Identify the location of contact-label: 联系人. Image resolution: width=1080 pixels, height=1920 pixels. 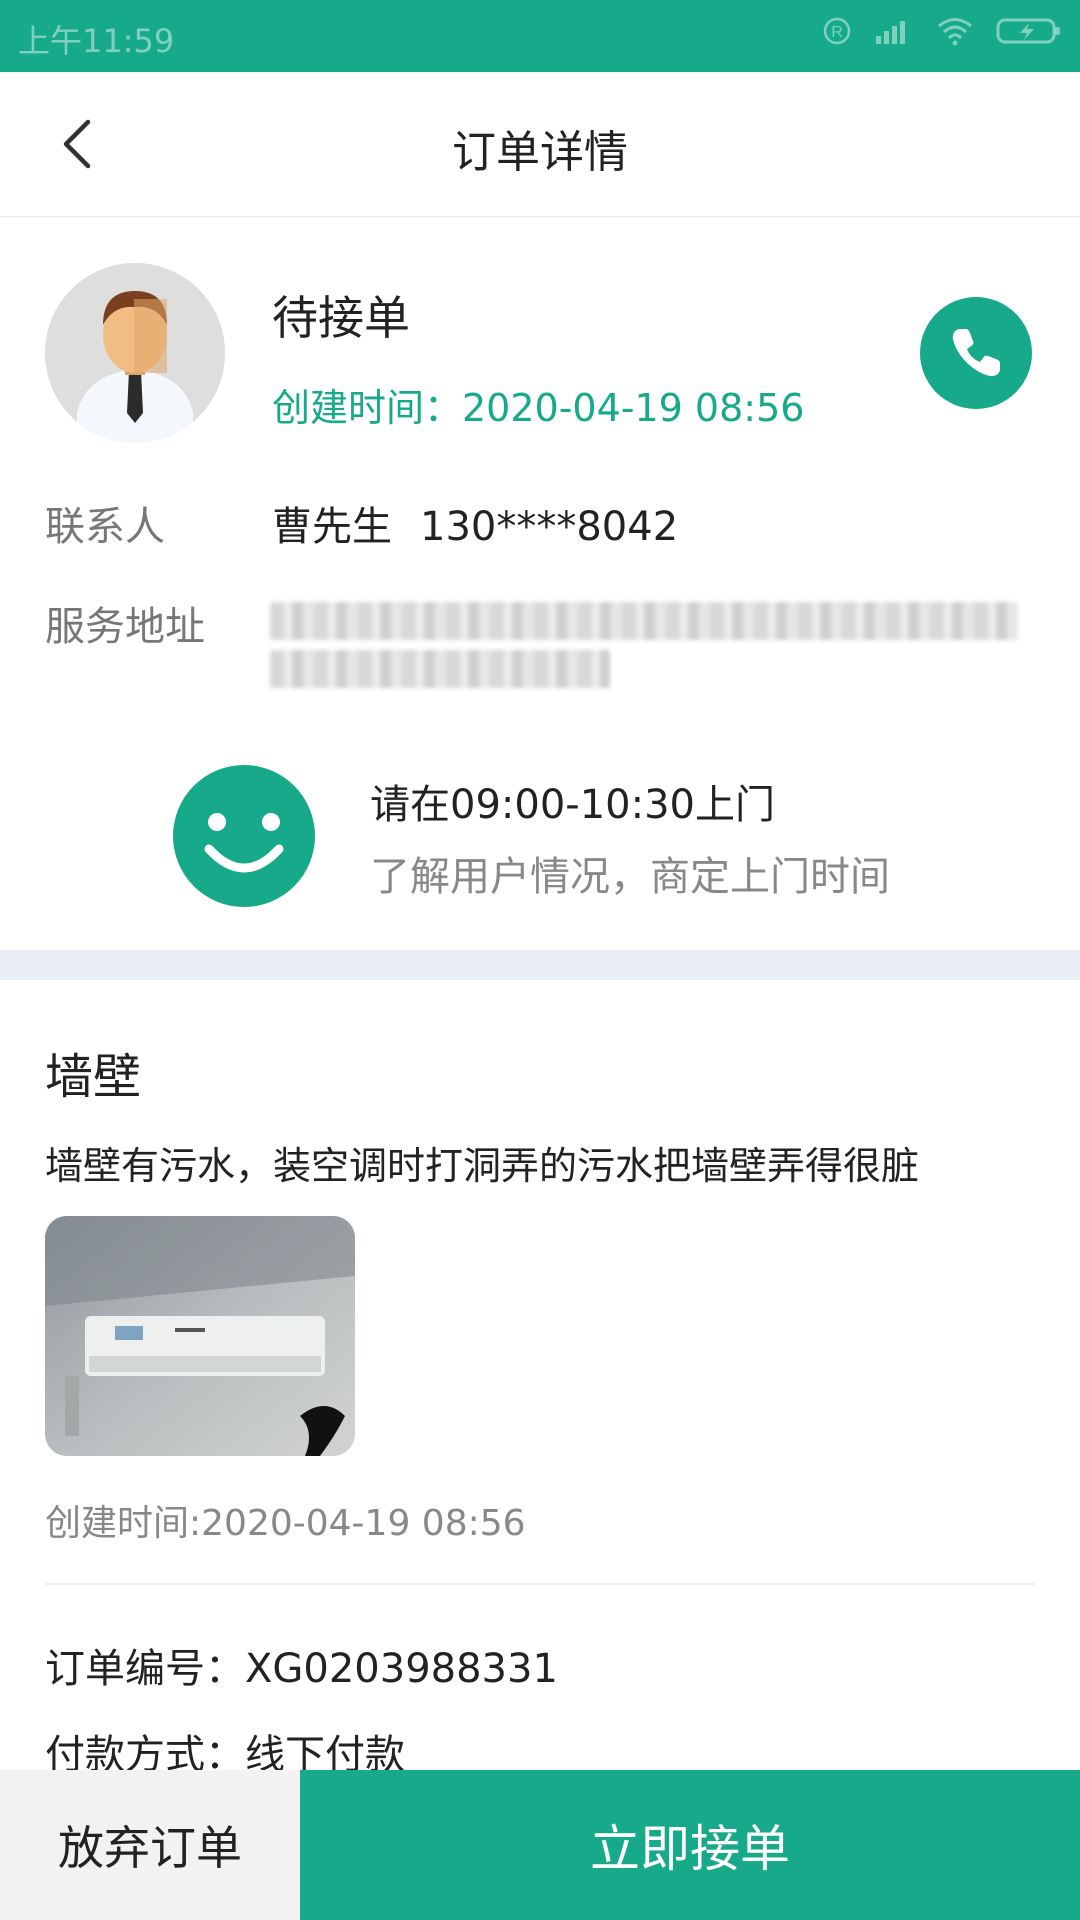
(105, 527).